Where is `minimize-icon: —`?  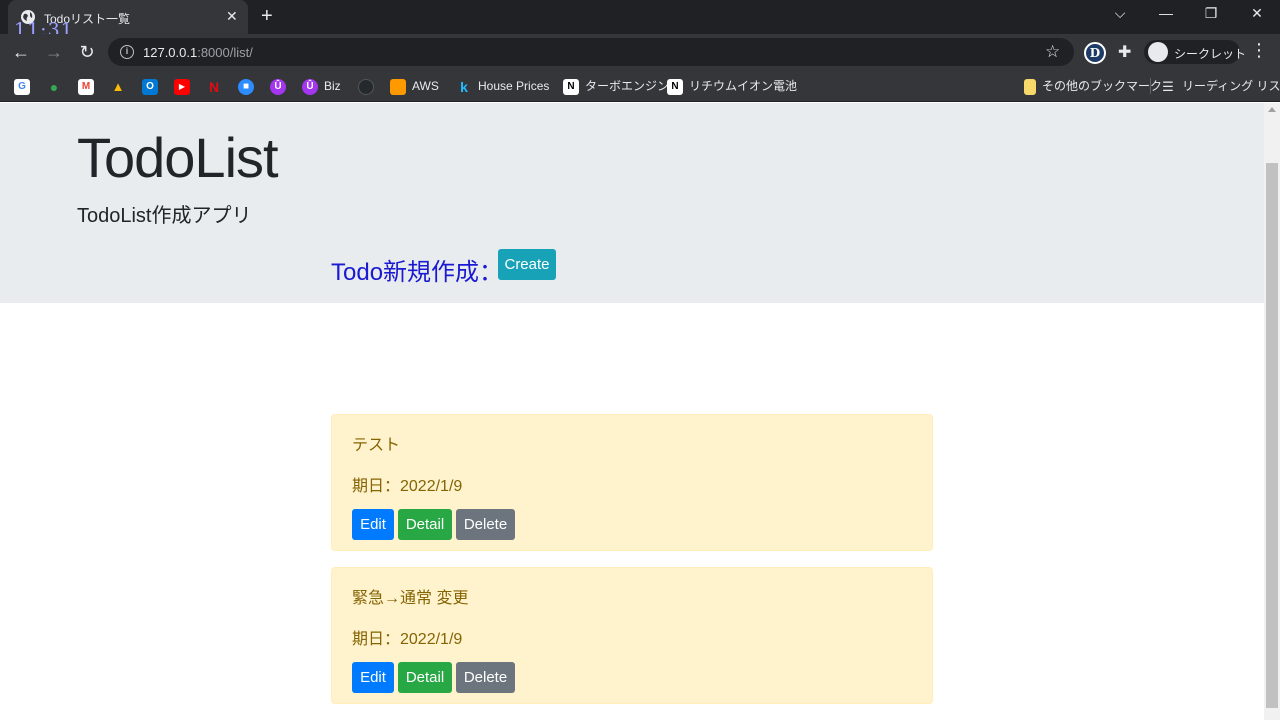
minimize-icon: — is located at coordinates (1166, 13).